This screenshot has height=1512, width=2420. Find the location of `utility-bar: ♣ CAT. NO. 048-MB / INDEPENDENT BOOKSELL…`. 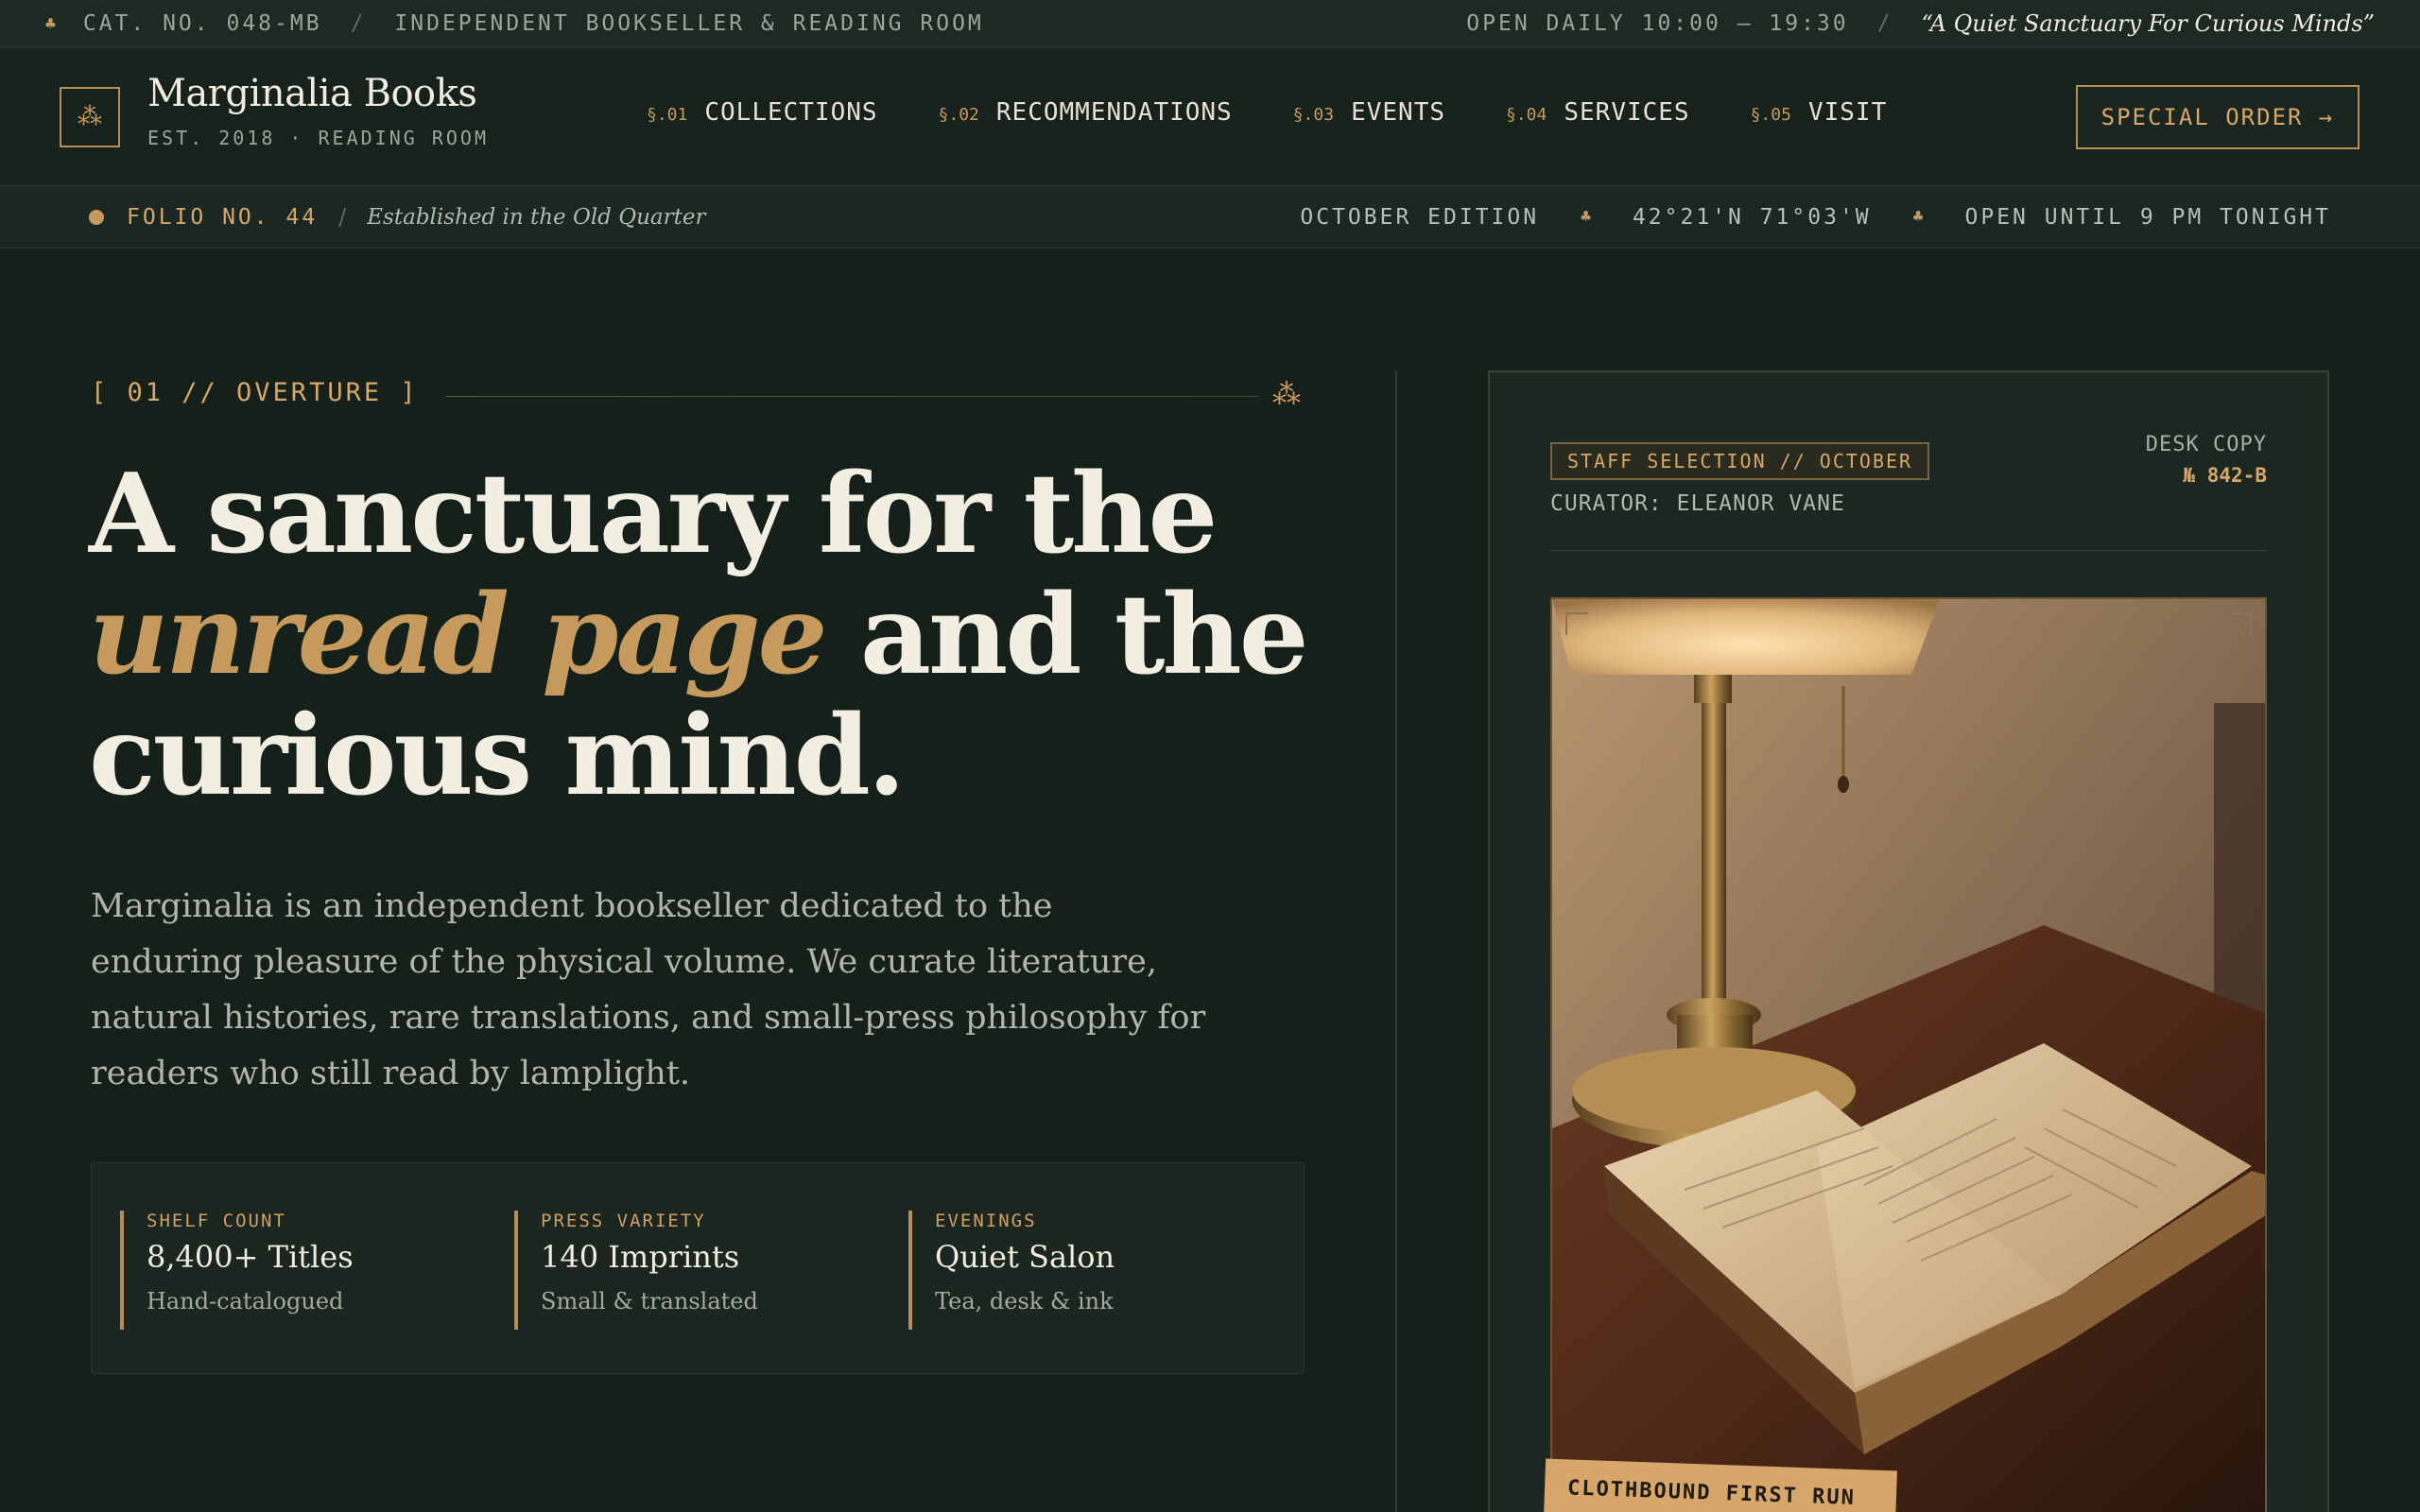

utility-bar: ♣ CAT. NO. 048-MB / INDEPENDENT BOOKSELL… is located at coordinates (1210, 24).